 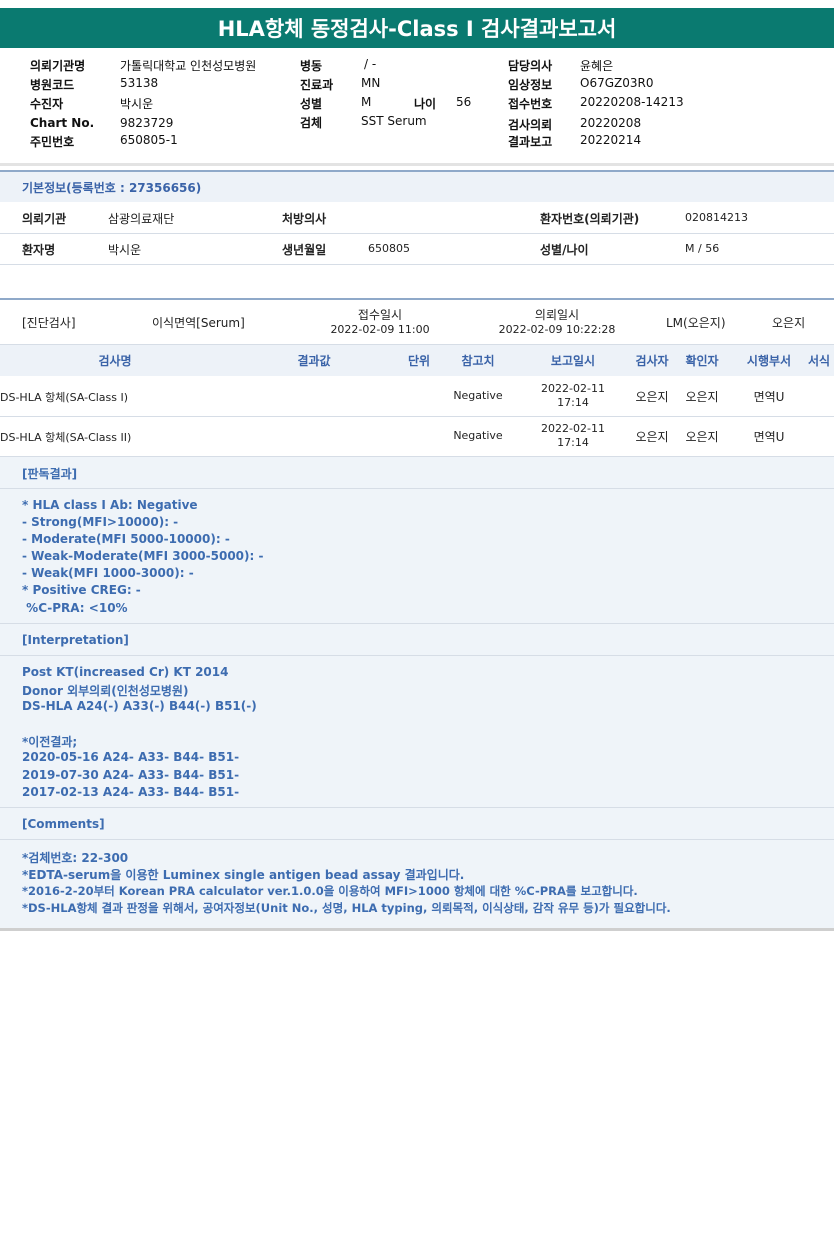 What do you see at coordinates (75, 608) in the screenshot?
I see `judgement-line: %C-PRA: <10%` at bounding box center [75, 608].